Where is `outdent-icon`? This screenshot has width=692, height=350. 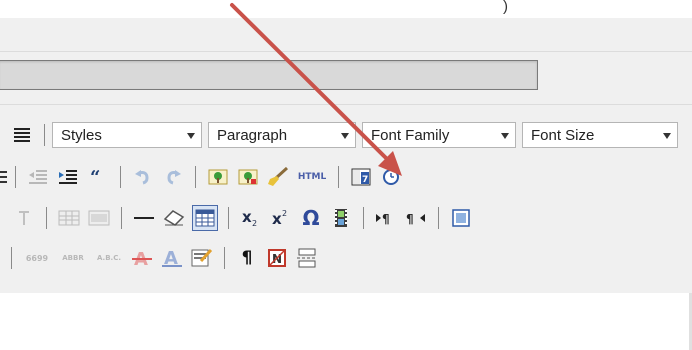
outdent-icon is located at coordinates (38, 177).